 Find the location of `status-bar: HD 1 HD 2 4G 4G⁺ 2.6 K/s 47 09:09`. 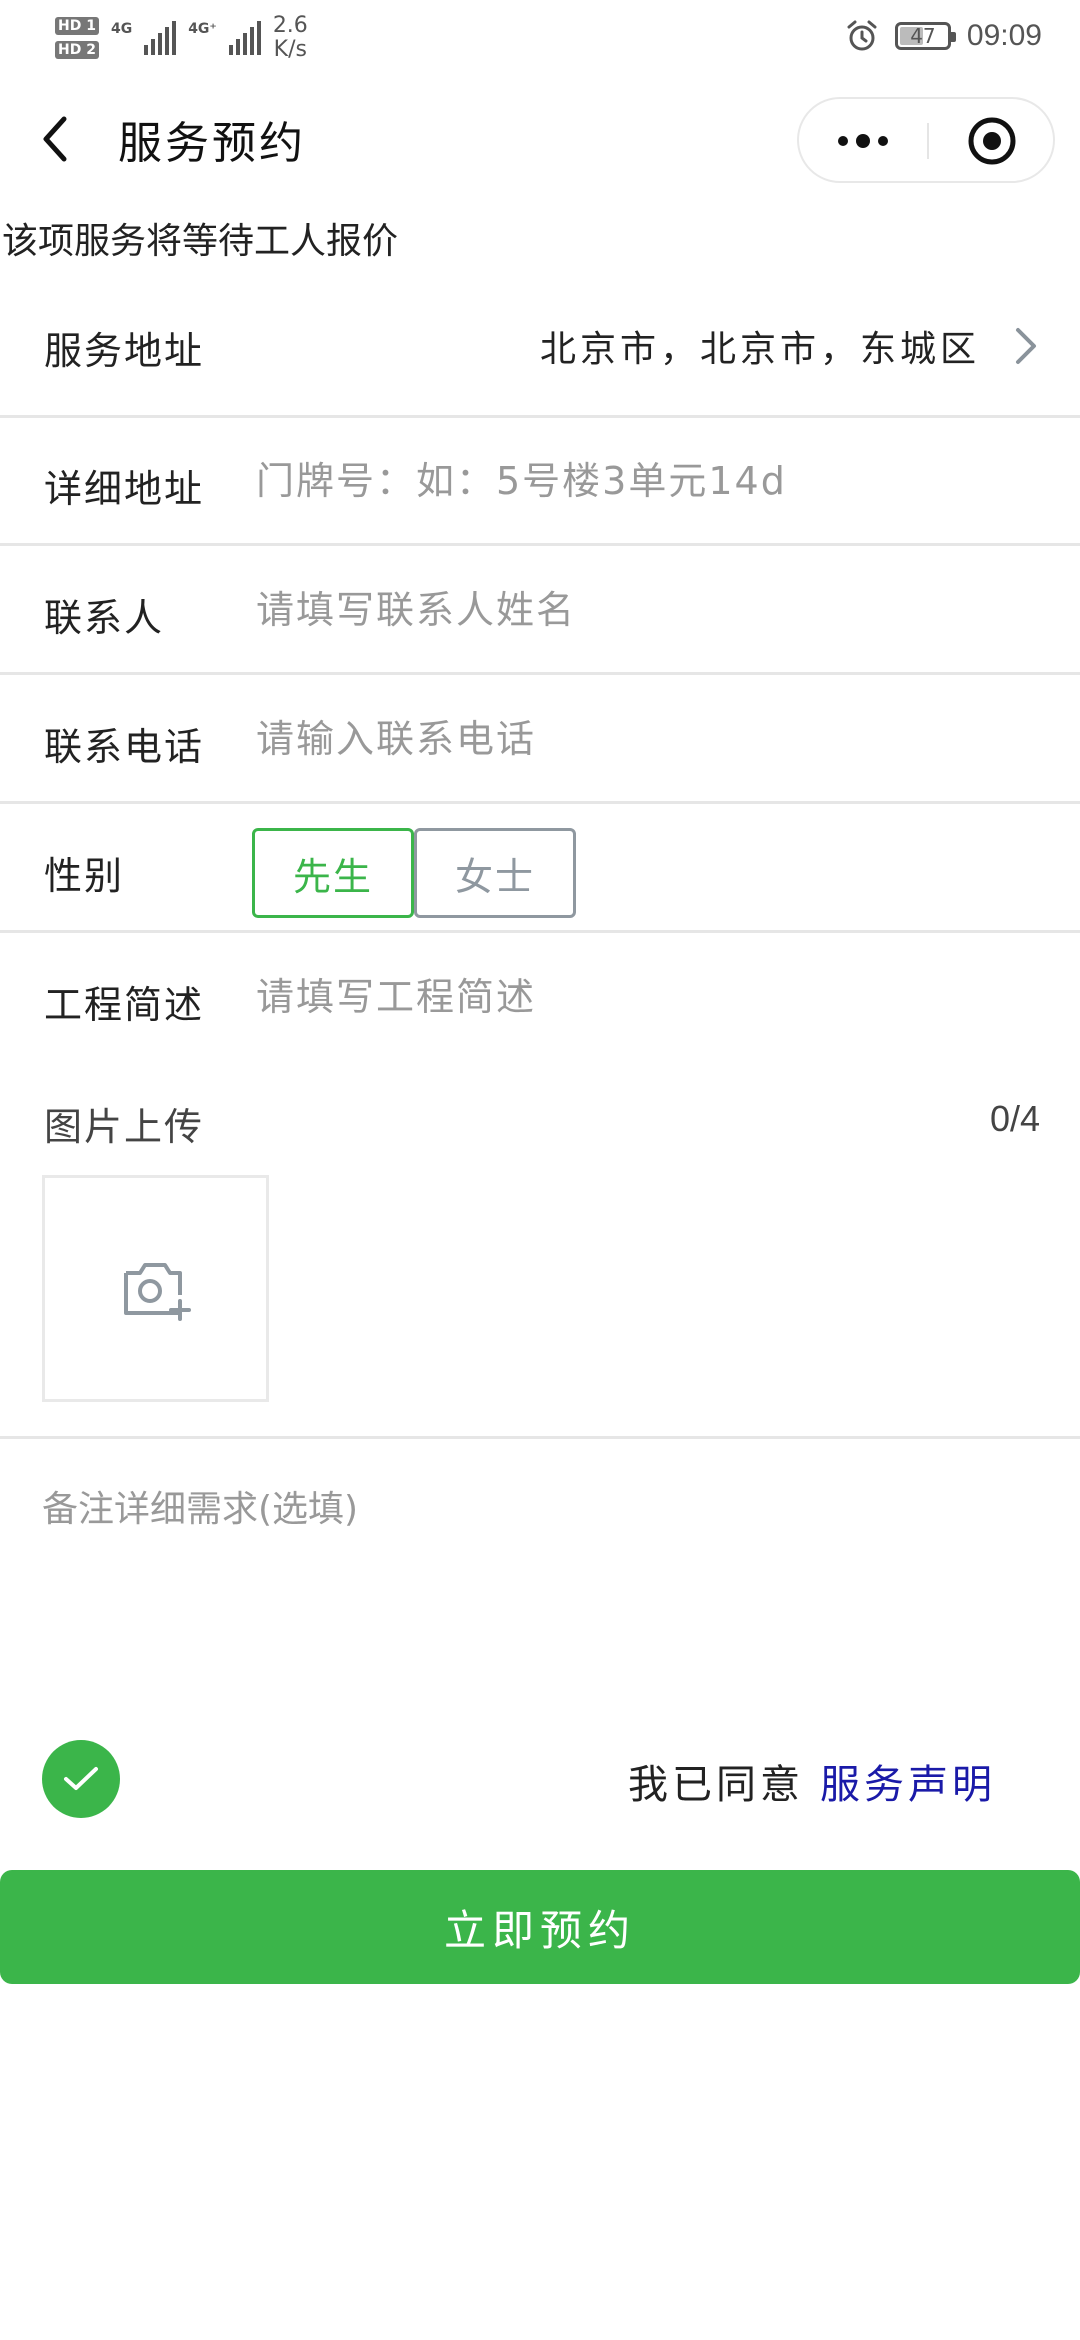

status-bar: HD 1 HD 2 4G 4G⁺ 2.6 K/s 47 09:09 is located at coordinates (540, 37).